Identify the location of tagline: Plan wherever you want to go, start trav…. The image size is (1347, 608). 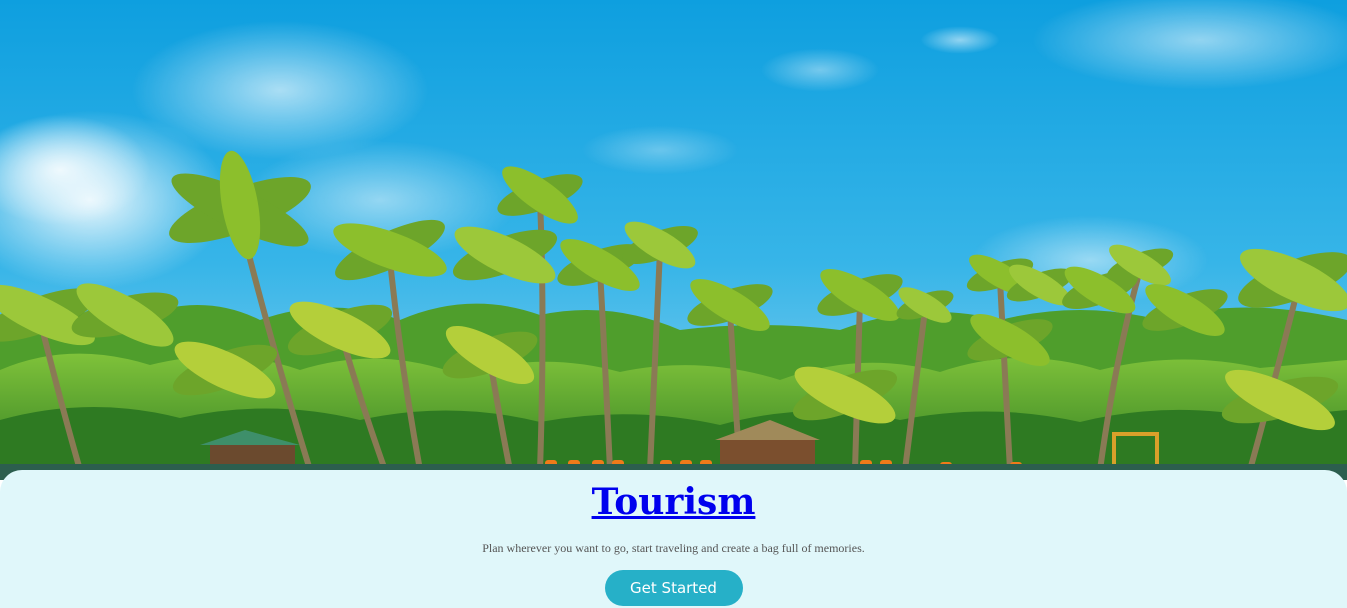
(673, 548).